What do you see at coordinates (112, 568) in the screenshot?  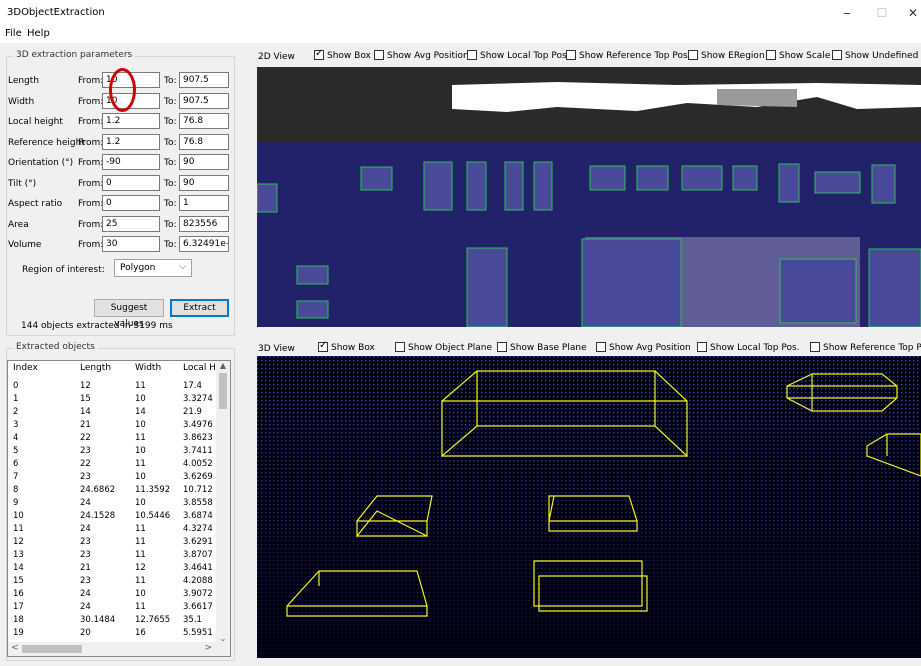 I see `table-row: 14 21 12 3.4641` at bounding box center [112, 568].